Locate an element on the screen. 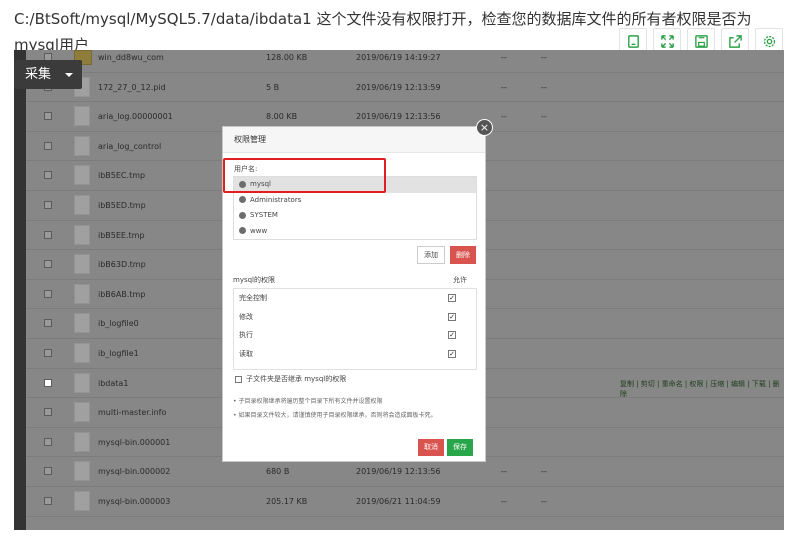  permission-label: 修改 is located at coordinates (246, 316).